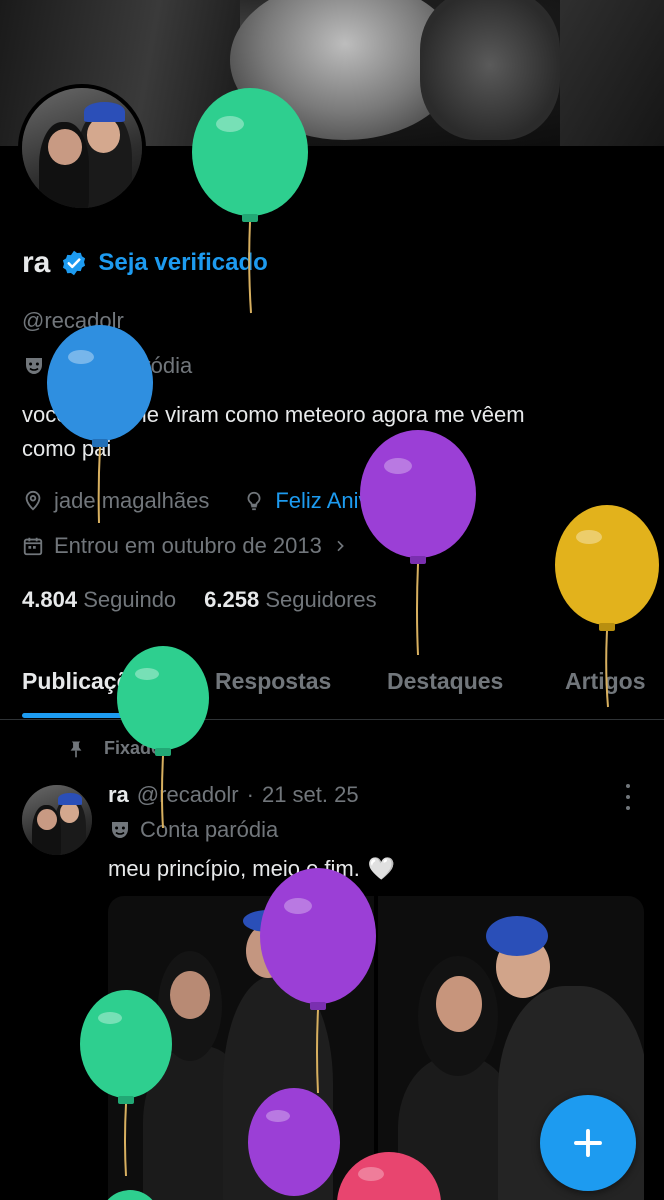  I want to click on post-text: meu princípio, meio e fim., so click(234, 868).